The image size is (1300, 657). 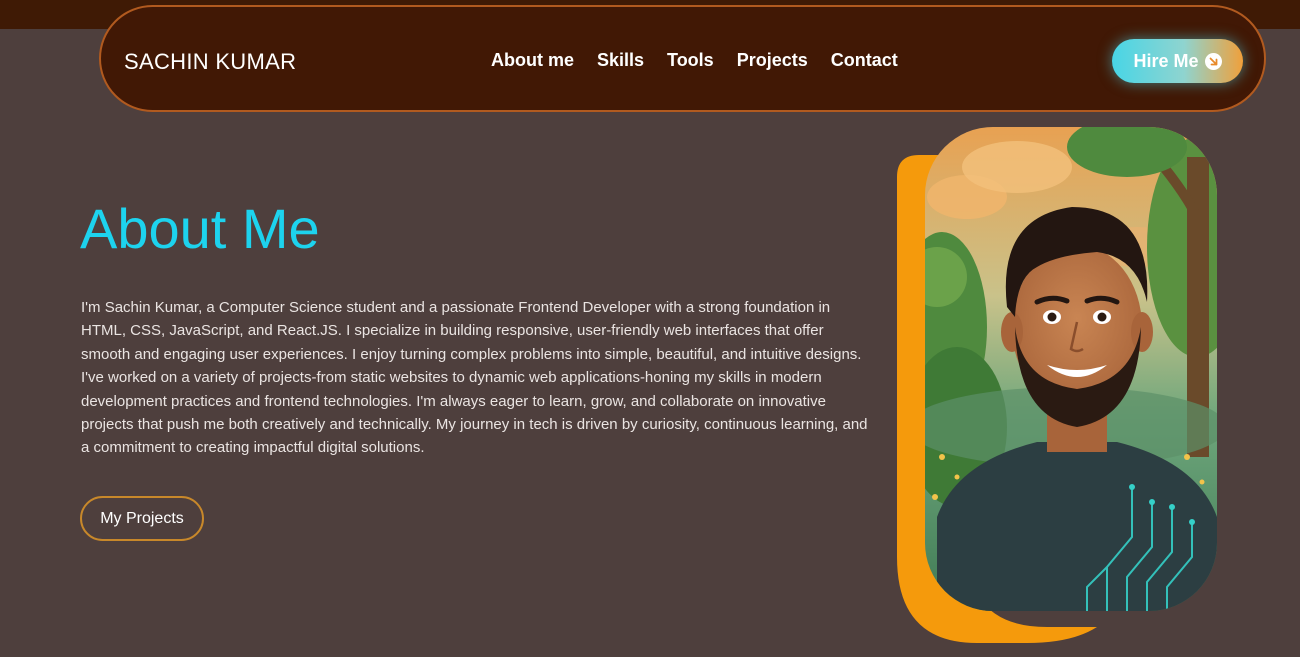 I want to click on hire-me-label: Hire Me, so click(x=1166, y=60).